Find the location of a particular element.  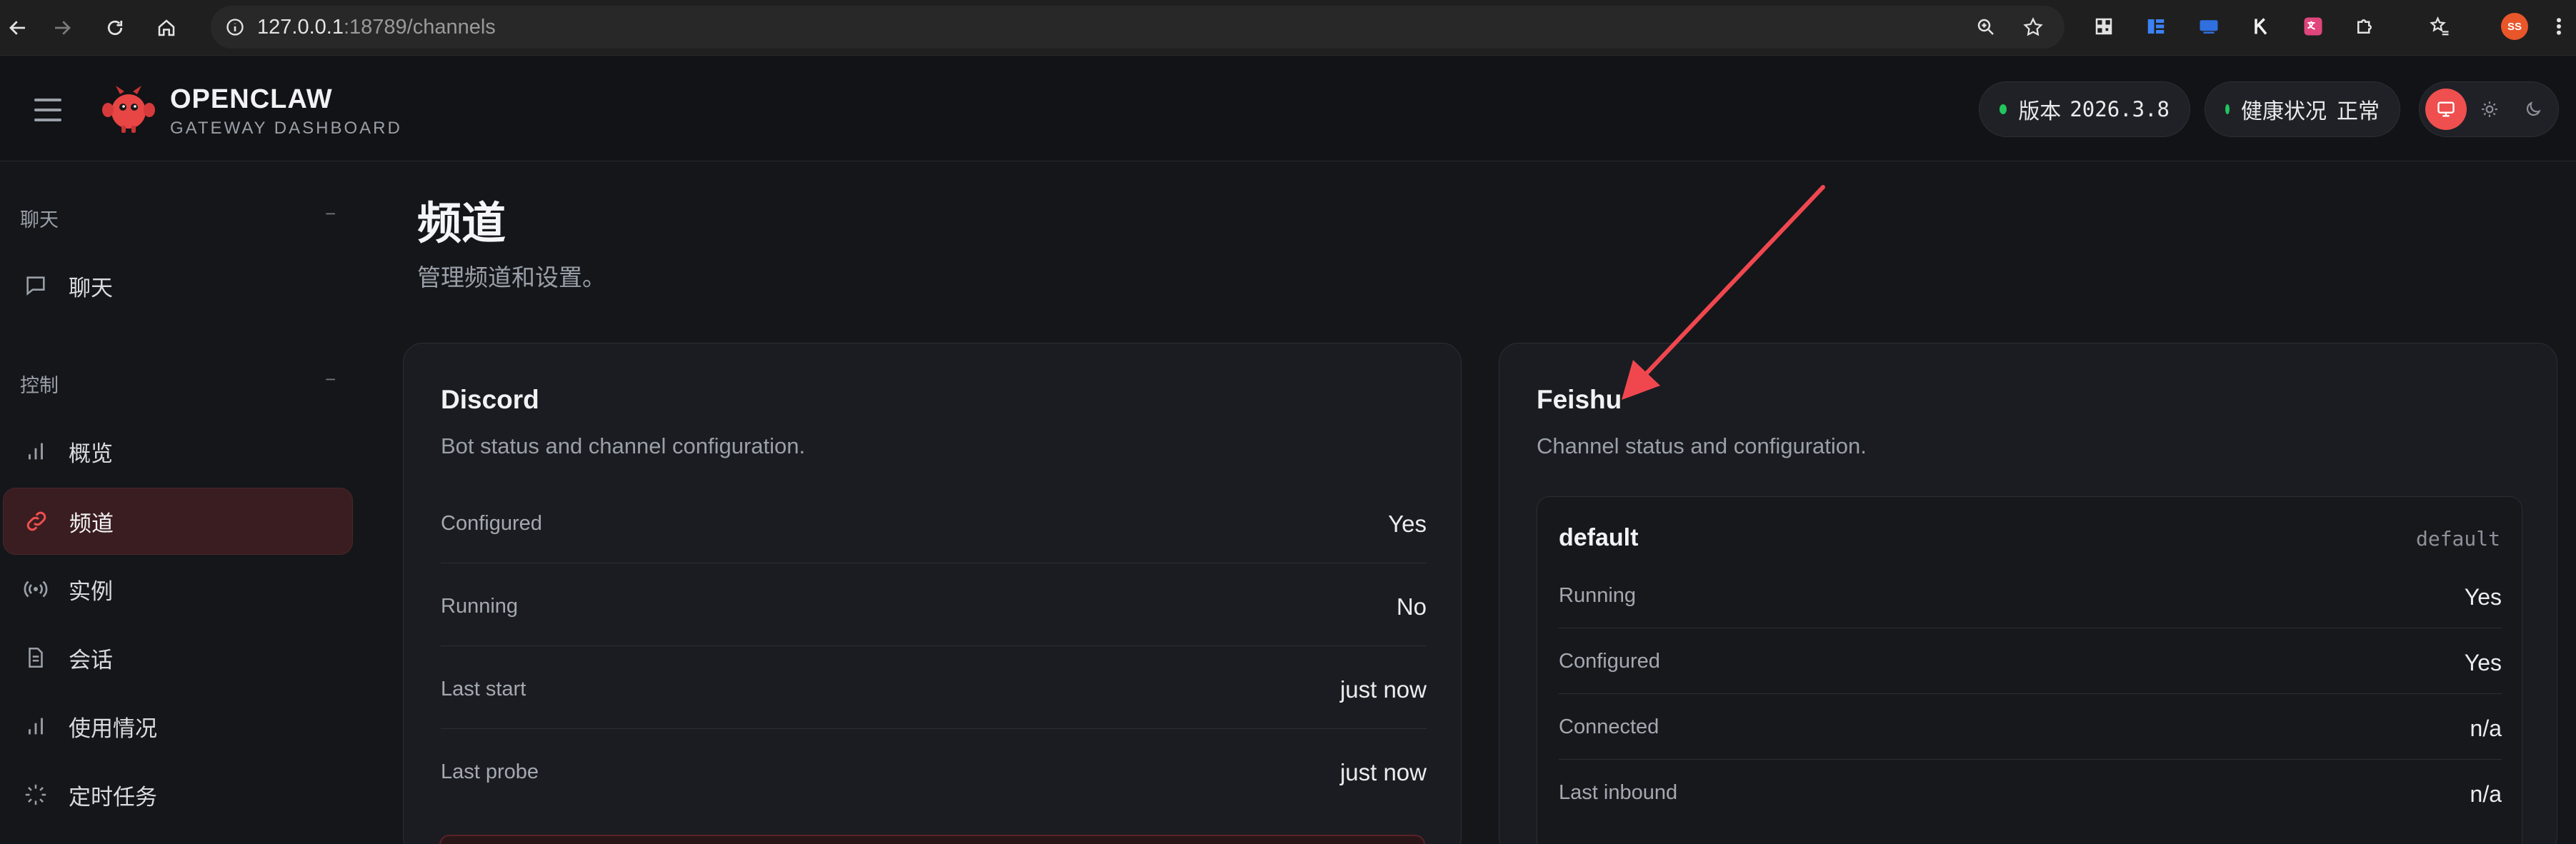

link-icon is located at coordinates (37, 521).